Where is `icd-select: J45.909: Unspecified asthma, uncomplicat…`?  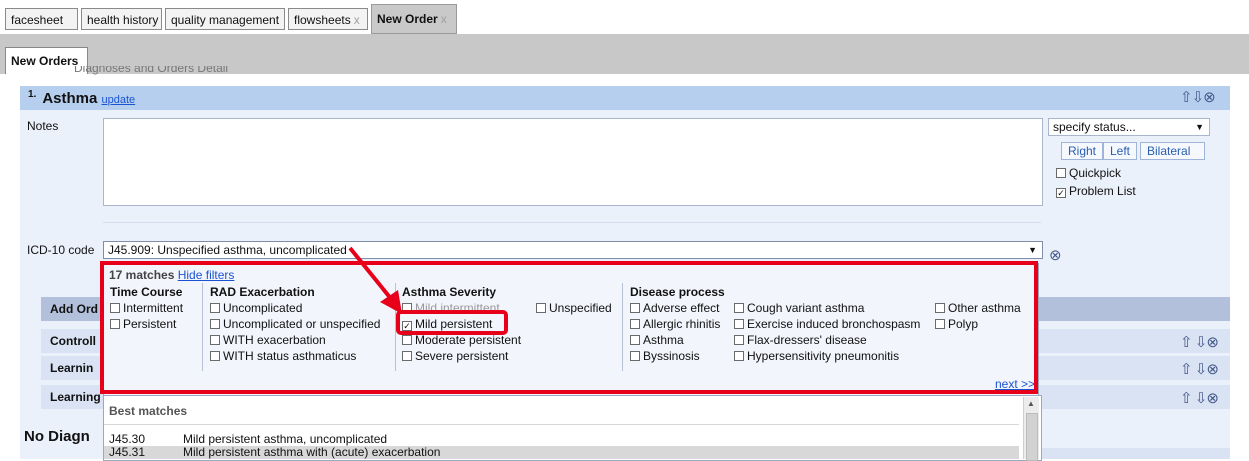
icd-select: J45.909: Unspecified asthma, uncomplicat… is located at coordinates (573, 250).